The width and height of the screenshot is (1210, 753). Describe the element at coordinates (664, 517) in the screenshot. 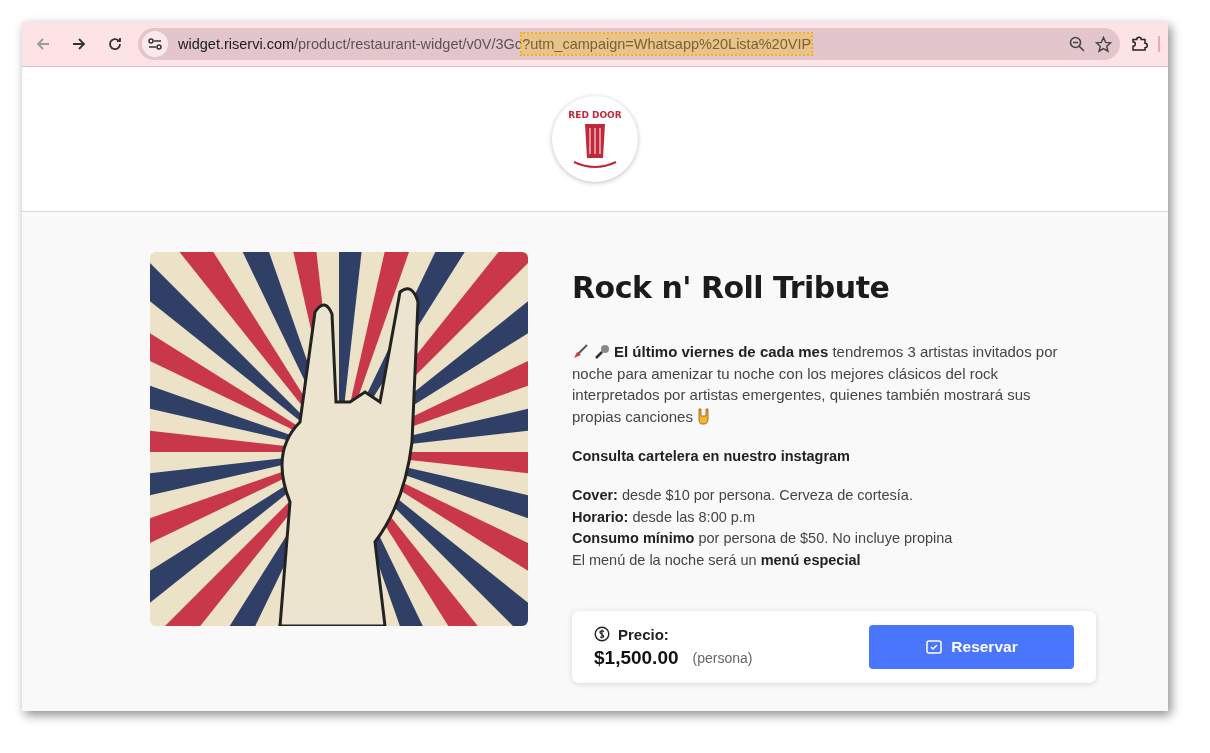

I see `event-detail-line: Horario: desde las 8:00 p.m` at that location.